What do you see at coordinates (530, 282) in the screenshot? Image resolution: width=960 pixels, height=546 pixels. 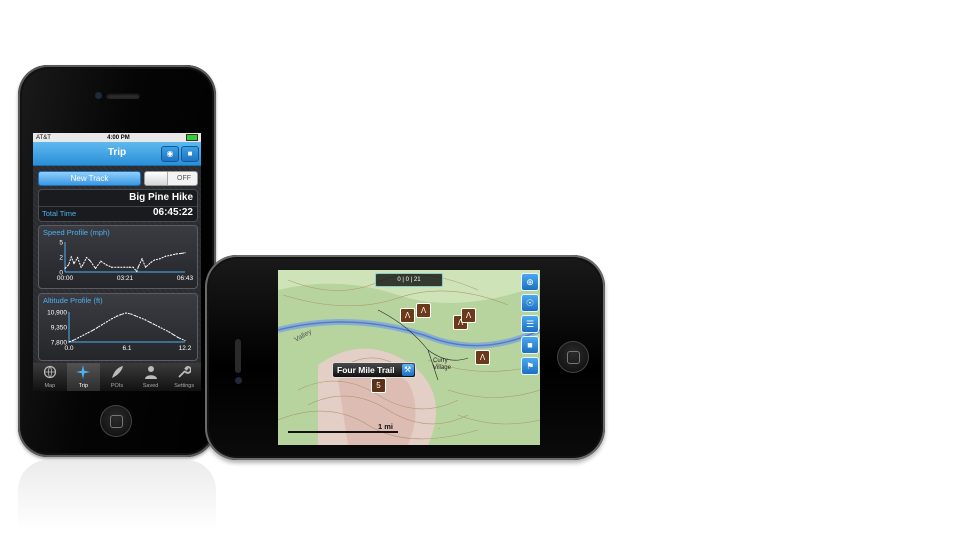 I see `locate-button: ⊕` at bounding box center [530, 282].